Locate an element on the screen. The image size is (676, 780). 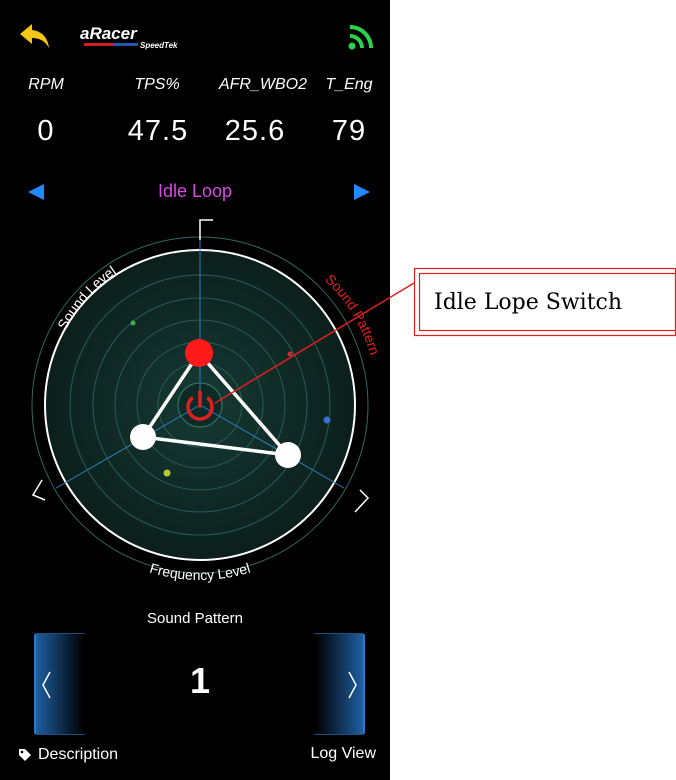
description-link: Description is located at coordinates (68, 755).